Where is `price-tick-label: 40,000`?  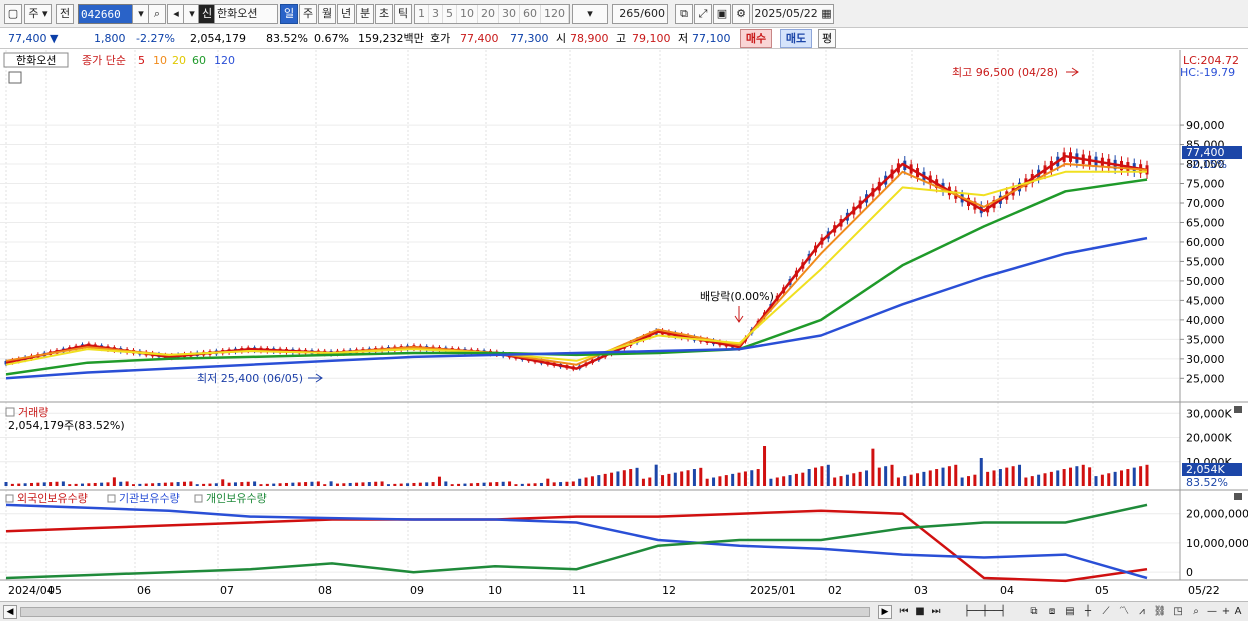
price-tick-label: 40,000 is located at coordinates (1205, 320).